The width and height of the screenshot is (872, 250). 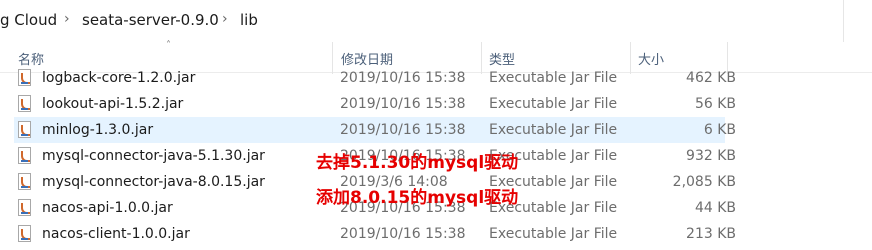 What do you see at coordinates (153, 156) in the screenshot?
I see `file-name: mysql-connector-java-5.1.30.jar` at bounding box center [153, 156].